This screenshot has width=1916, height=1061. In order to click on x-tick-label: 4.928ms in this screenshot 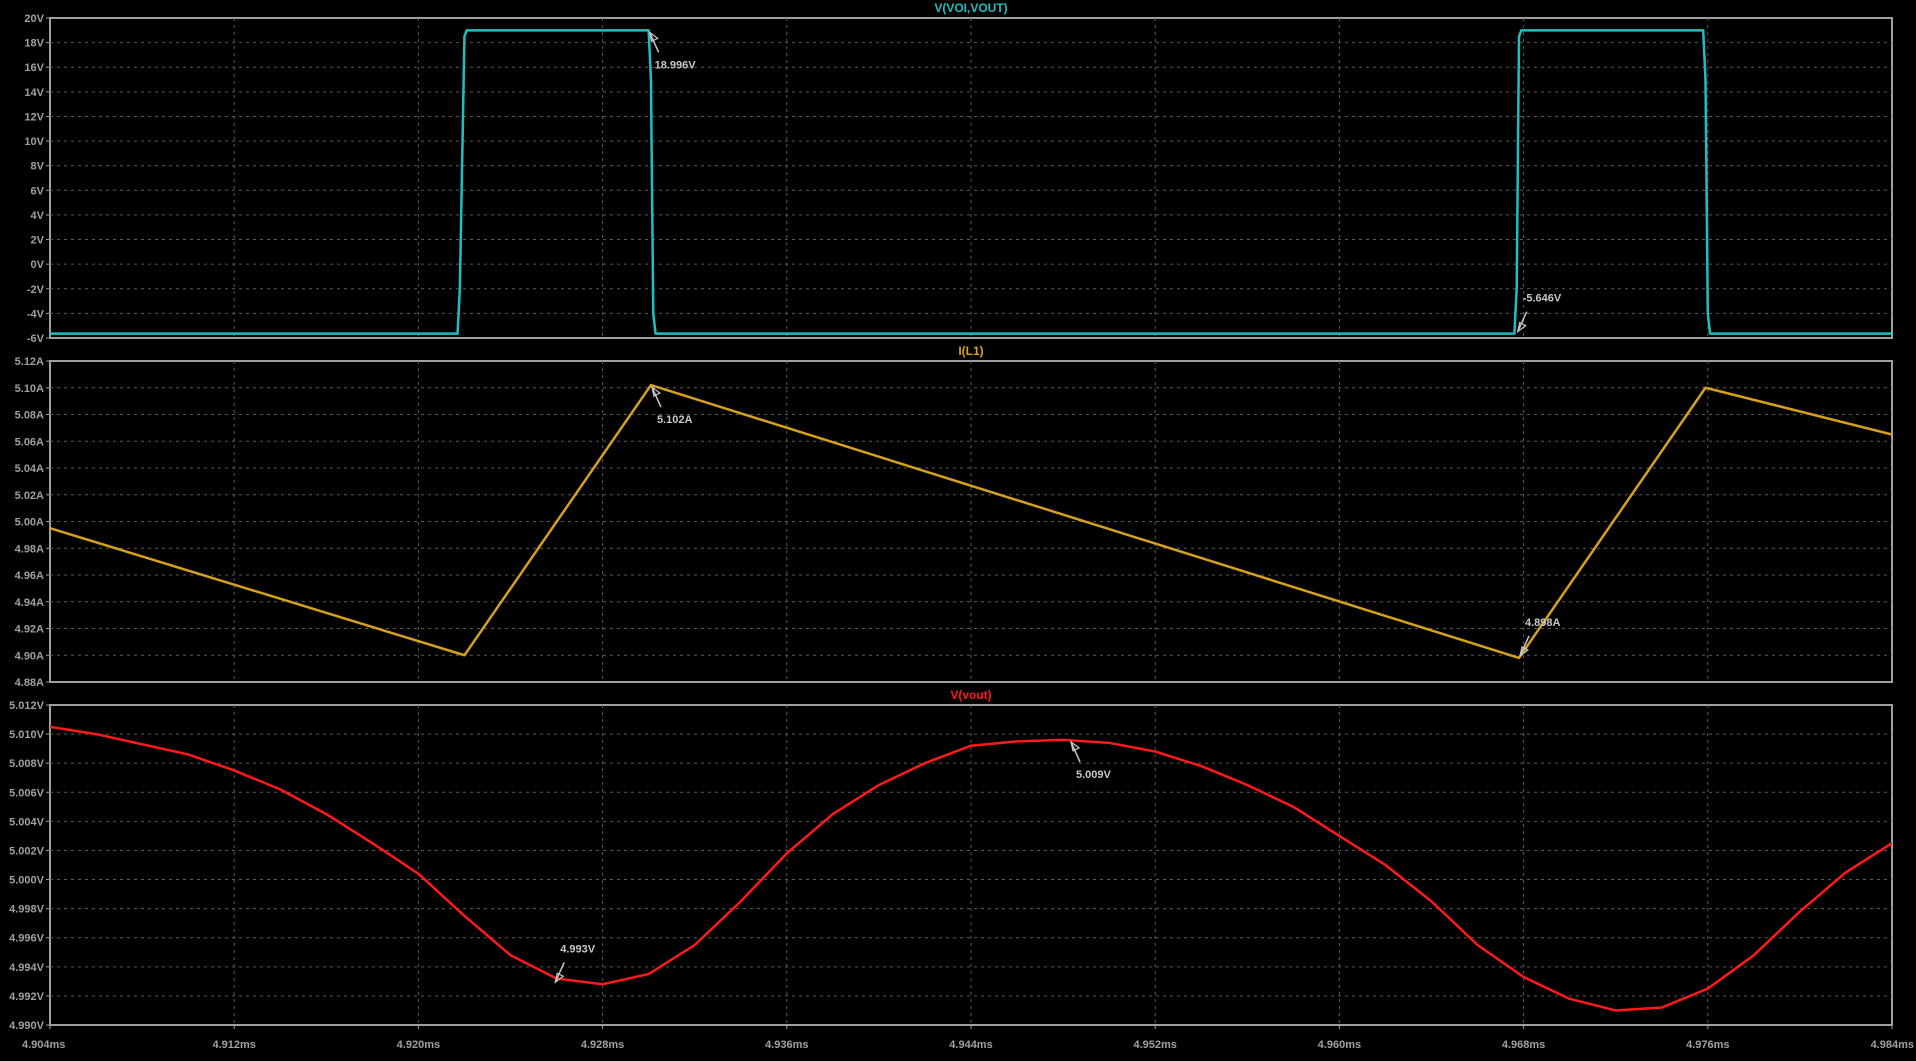, I will do `click(602, 1045)`.